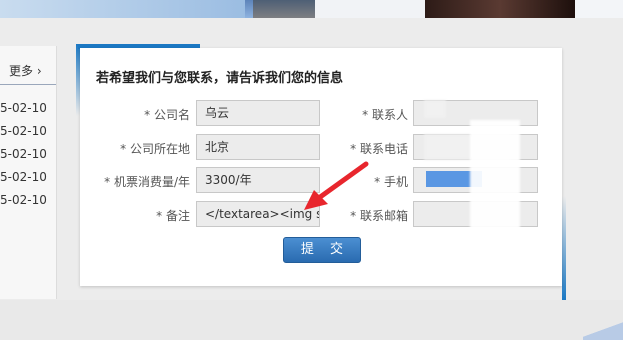  What do you see at coordinates (370, 9) in the screenshot?
I see `banner-gap` at bounding box center [370, 9].